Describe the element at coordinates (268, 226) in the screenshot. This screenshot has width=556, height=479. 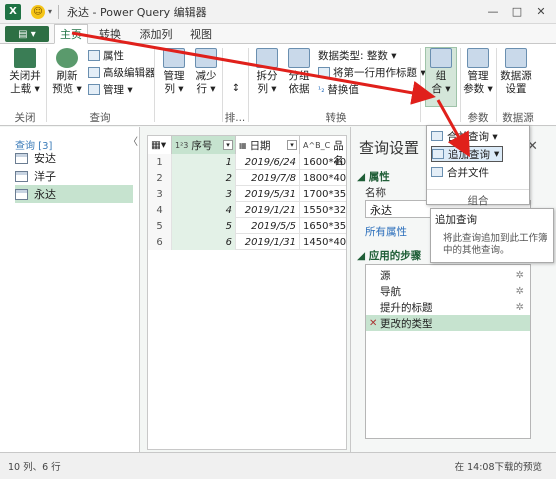
I see `cell-date: 2019/5/5` at that location.